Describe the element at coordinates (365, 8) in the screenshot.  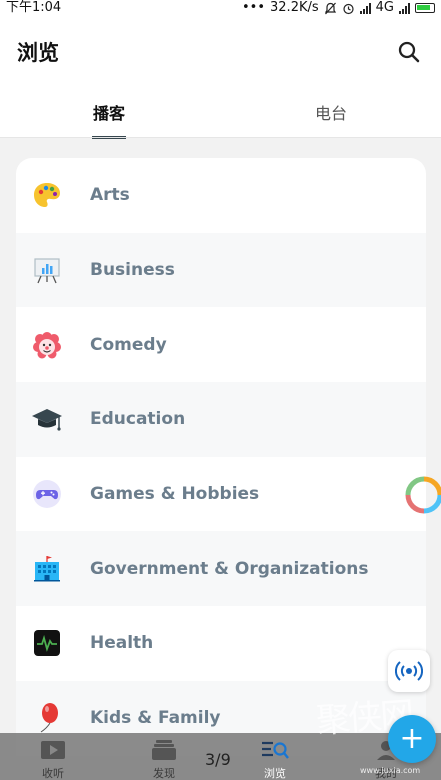
I see `signal-icon` at that location.